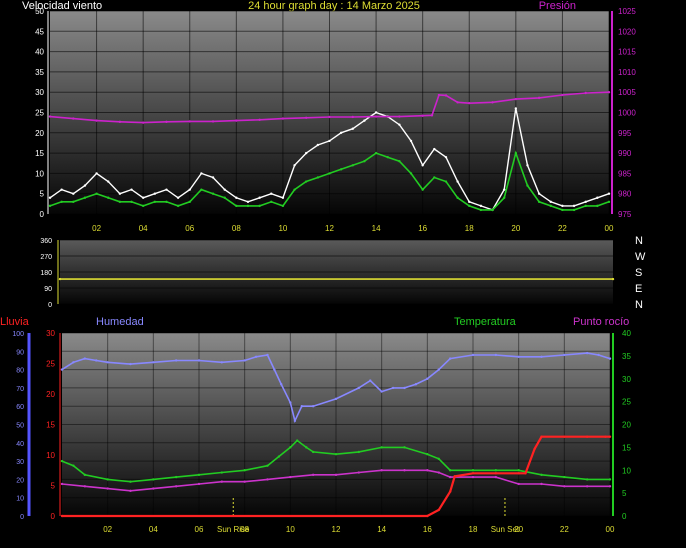 The width and height of the screenshot is (686, 548). I want to click on humidity-ytick-label: 80, so click(20, 371).